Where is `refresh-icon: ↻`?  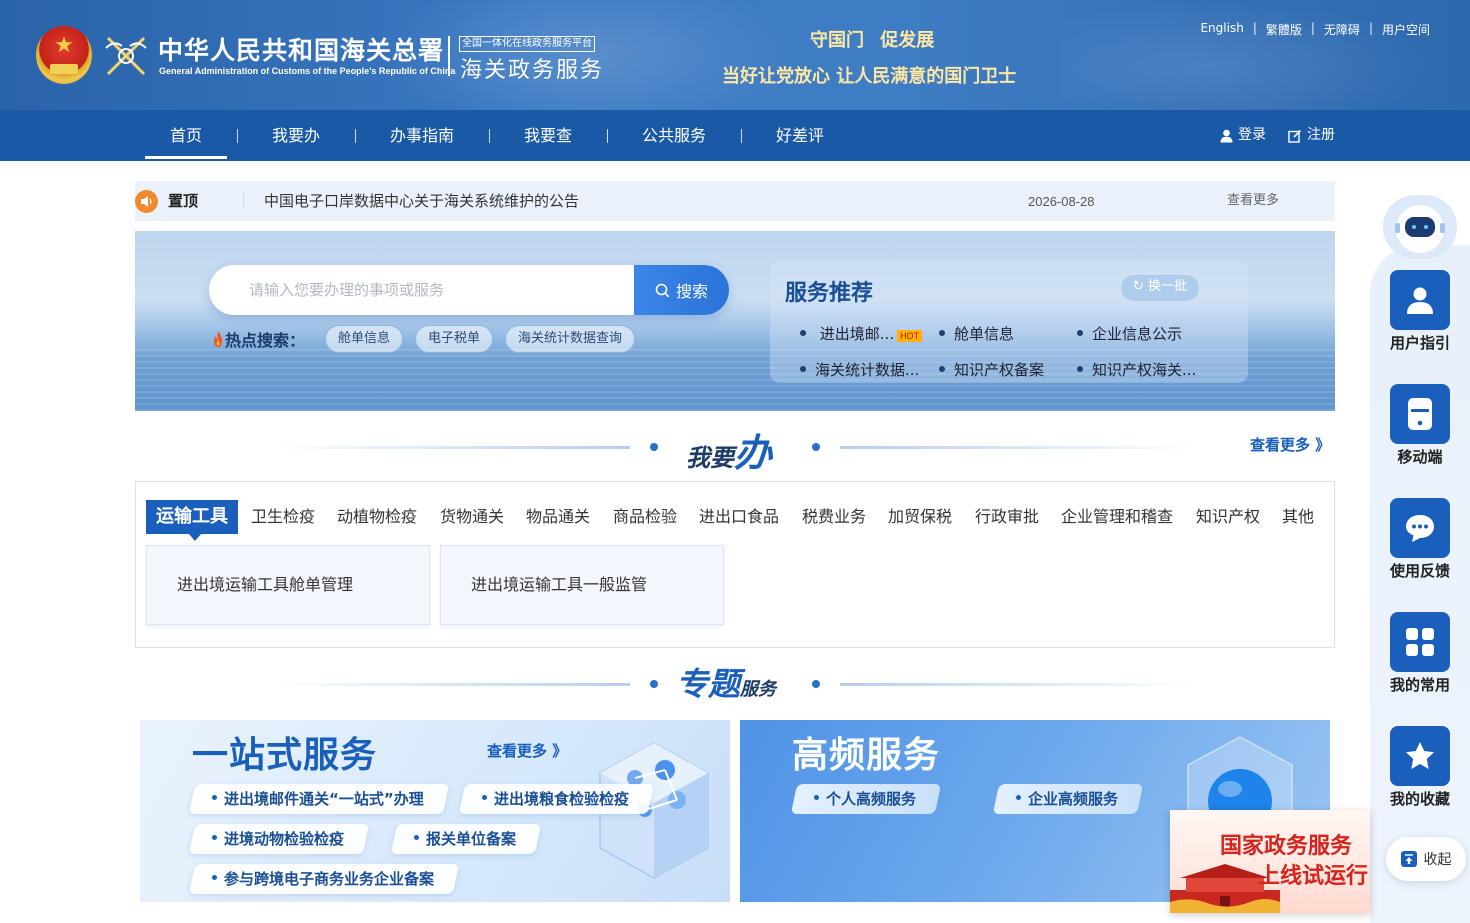
refresh-icon: ↻ is located at coordinates (1141, 286).